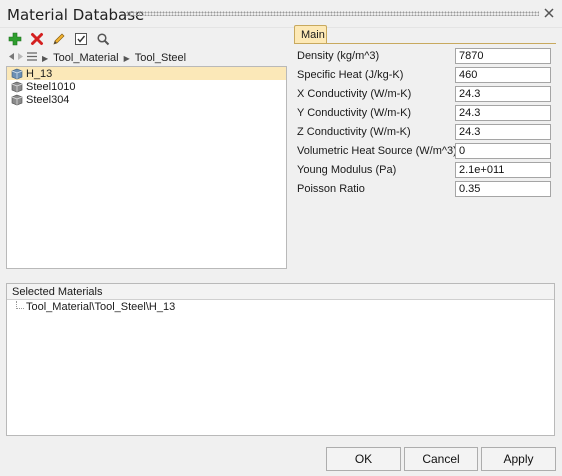 This screenshot has width=562, height=476. Describe the element at coordinates (20, 305) in the screenshot. I see `tree-branch-line` at that location.